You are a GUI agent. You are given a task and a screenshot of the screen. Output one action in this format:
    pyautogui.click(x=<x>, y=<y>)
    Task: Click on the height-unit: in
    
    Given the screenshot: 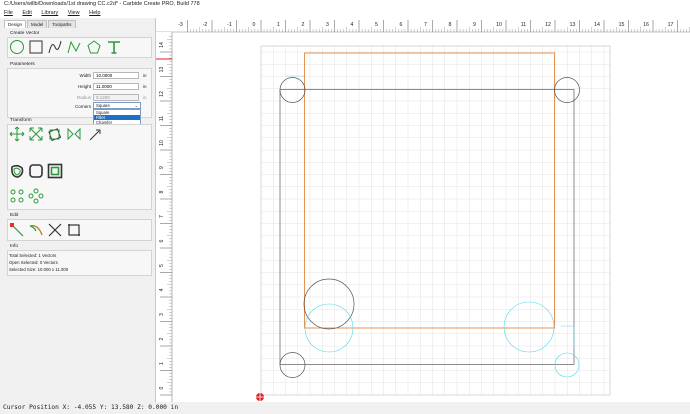 What is the action you would take?
    pyautogui.click(x=145, y=86)
    